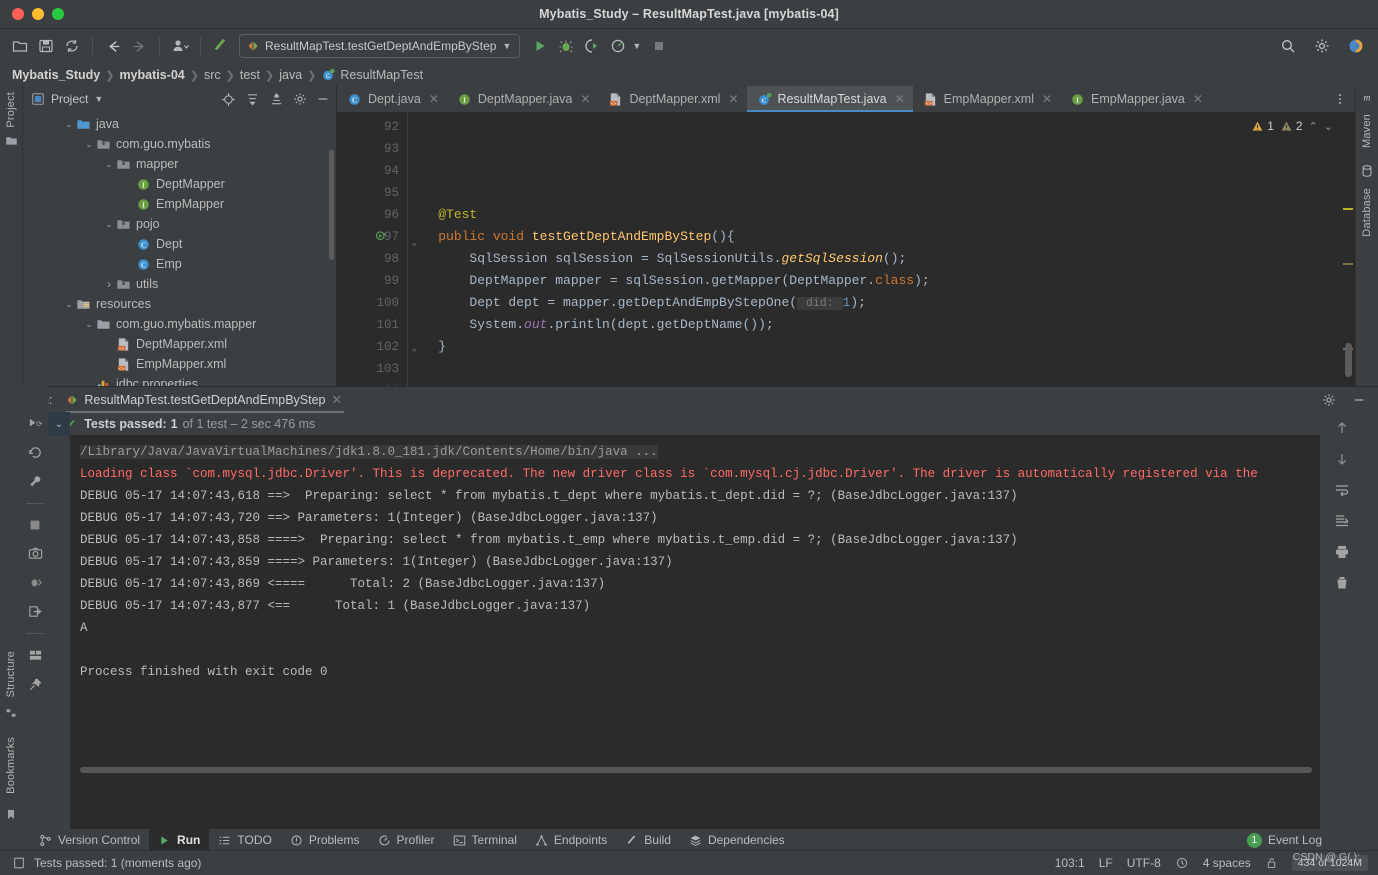 Image resolution: width=1378 pixels, height=875 pixels. Describe the element at coordinates (113, 46) in the screenshot. I see `back-icon` at that location.